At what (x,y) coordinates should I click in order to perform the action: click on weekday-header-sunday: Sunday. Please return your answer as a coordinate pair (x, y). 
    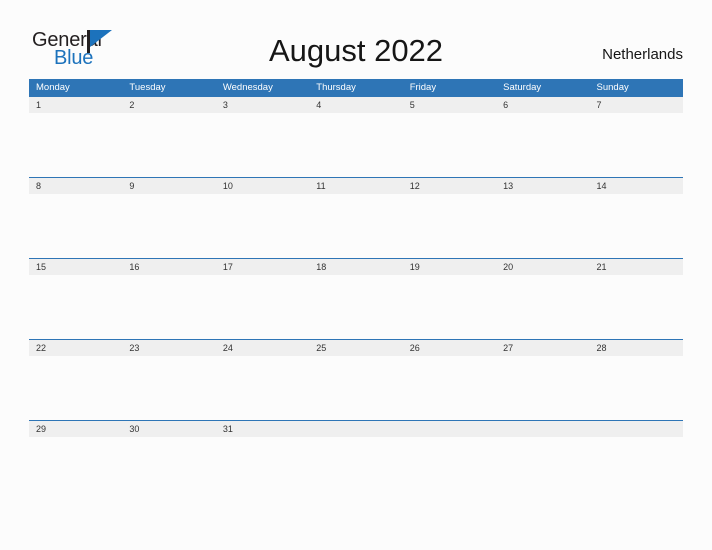
    Looking at the image, I should click on (612, 87).